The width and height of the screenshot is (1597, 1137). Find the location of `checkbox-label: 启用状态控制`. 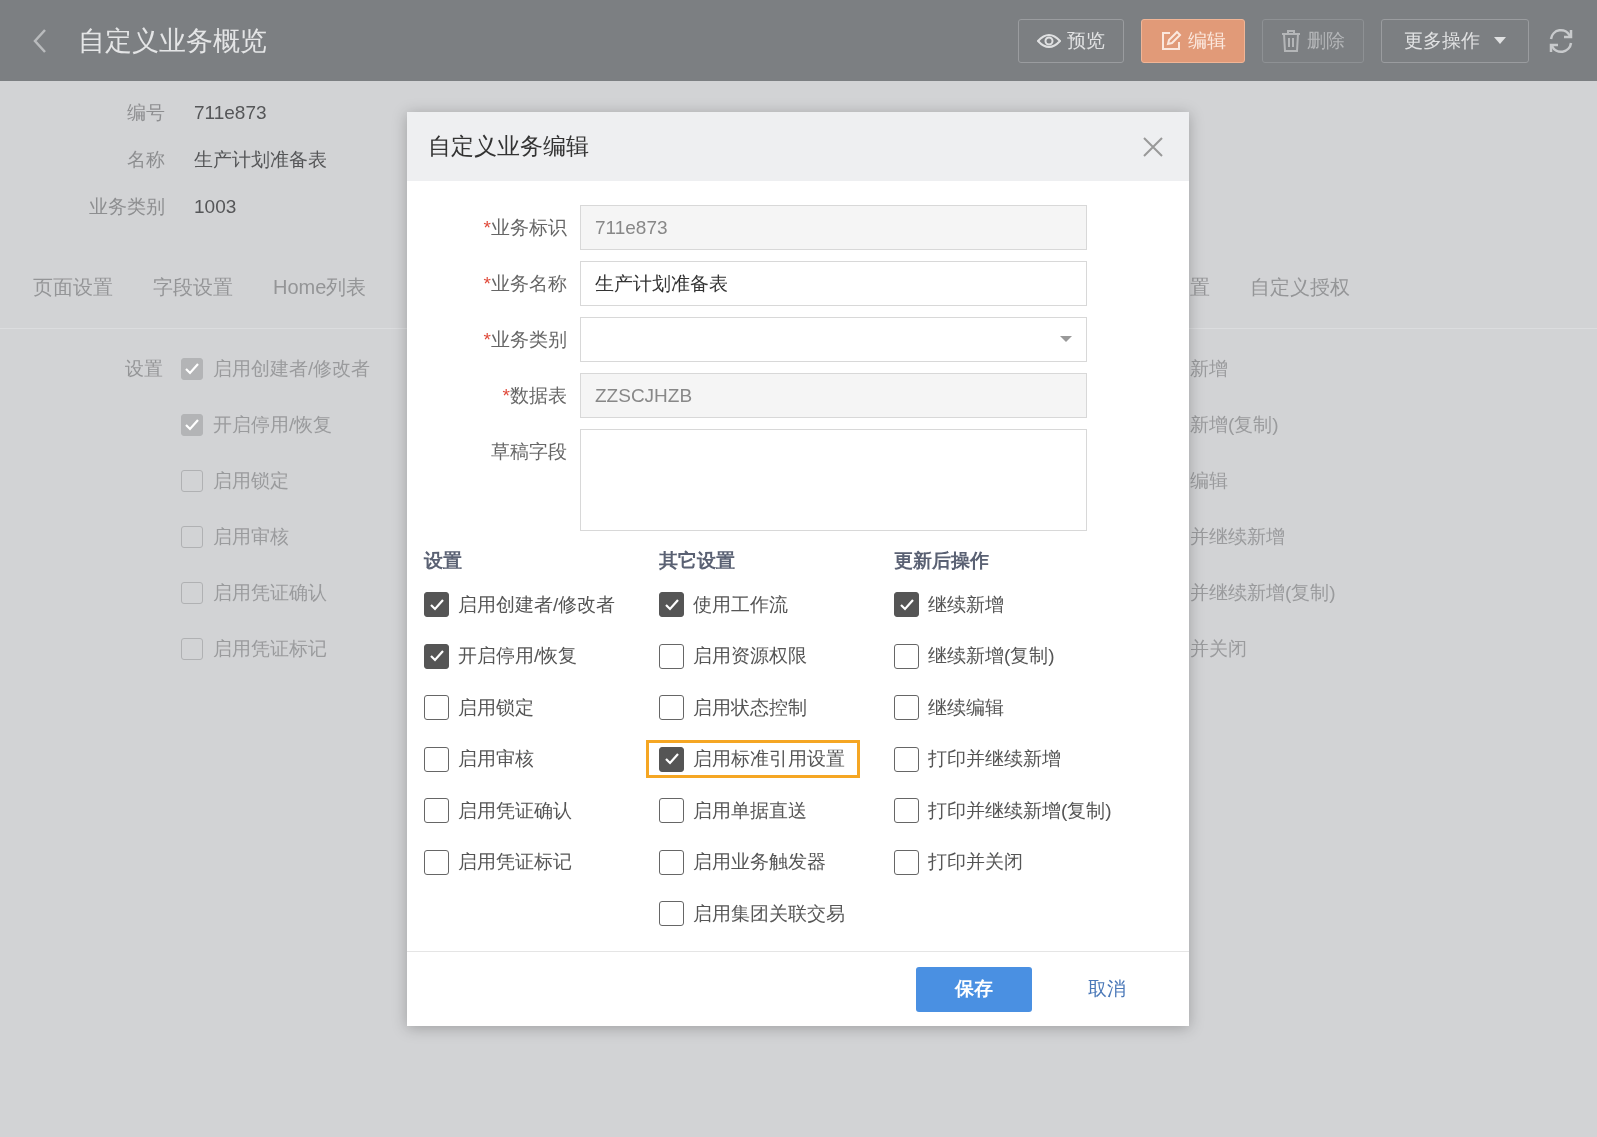

checkbox-label: 启用状态控制 is located at coordinates (750, 707).